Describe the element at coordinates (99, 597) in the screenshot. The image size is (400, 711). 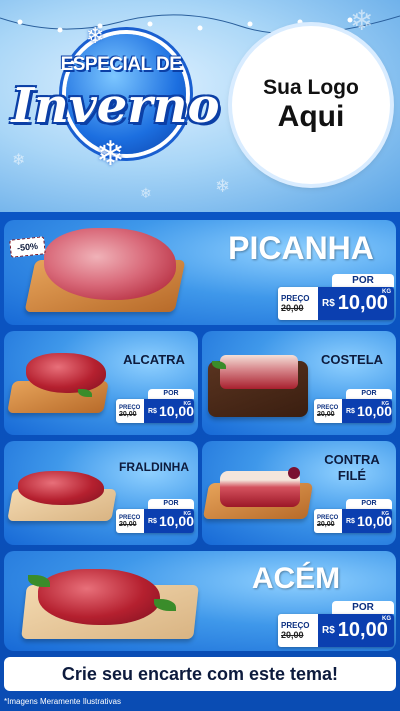
I see `acem-image` at that location.